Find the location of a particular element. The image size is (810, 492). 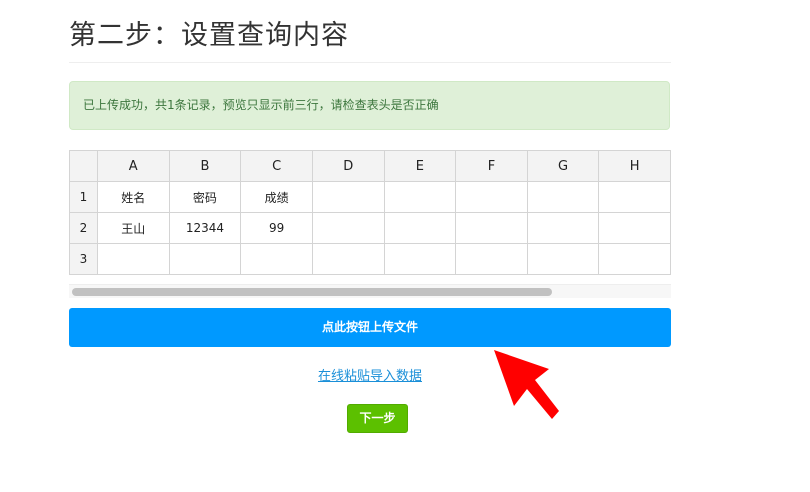

column-header-h: H is located at coordinates (634, 166).